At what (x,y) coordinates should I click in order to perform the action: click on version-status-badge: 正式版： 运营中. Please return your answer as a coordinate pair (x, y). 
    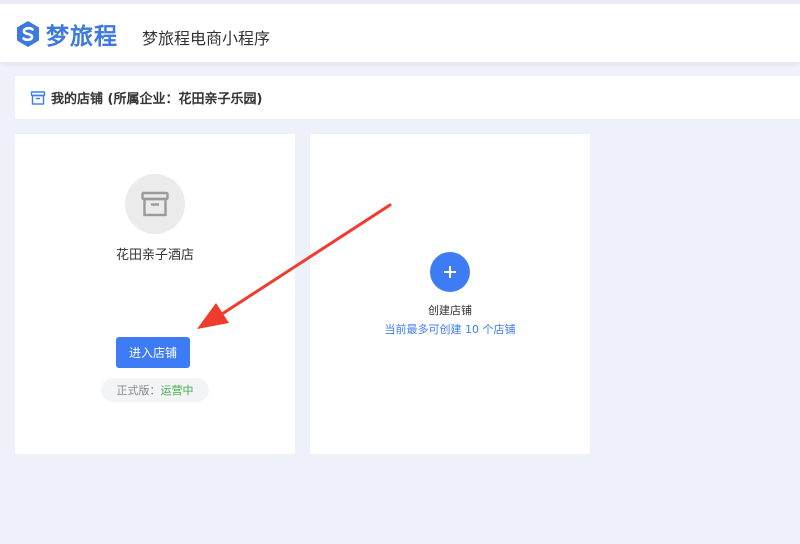
    Looking at the image, I should click on (155, 390).